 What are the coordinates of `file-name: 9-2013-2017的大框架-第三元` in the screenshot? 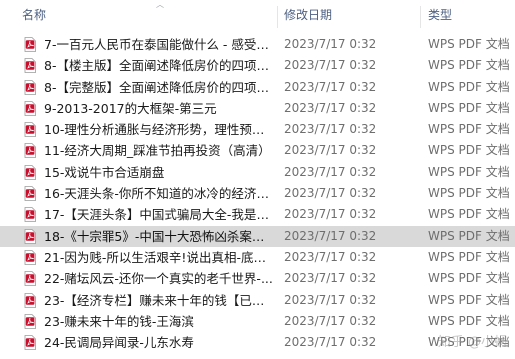 It's located at (130, 108).